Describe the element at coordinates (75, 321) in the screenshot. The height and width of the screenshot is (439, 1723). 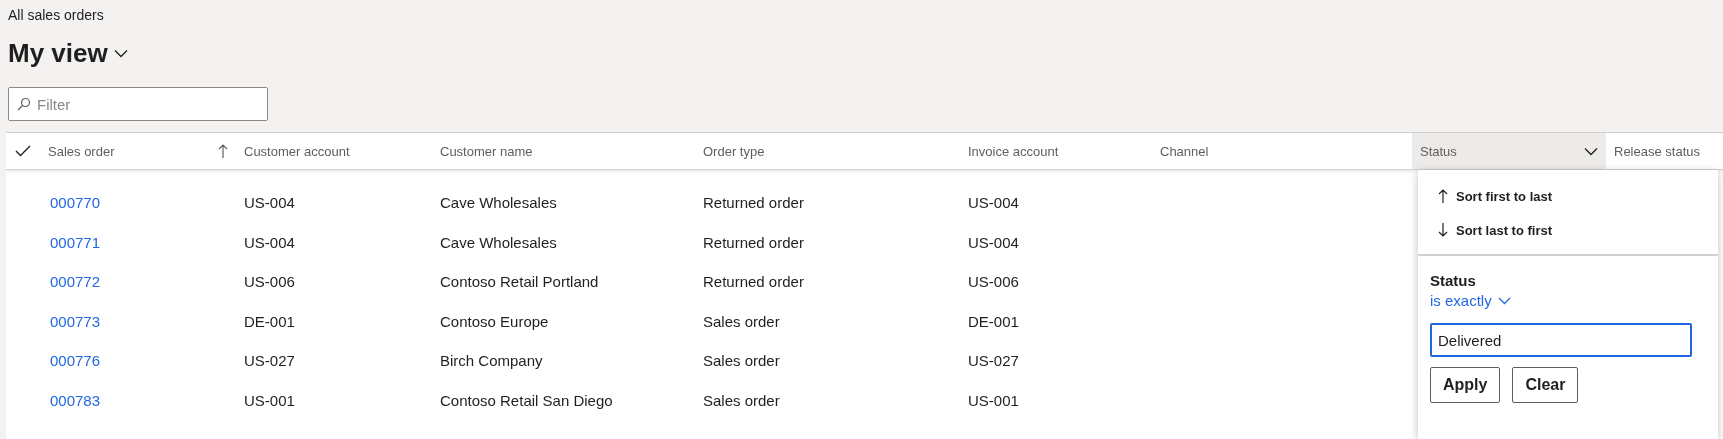
I see `sales-order-link: 000773` at that location.